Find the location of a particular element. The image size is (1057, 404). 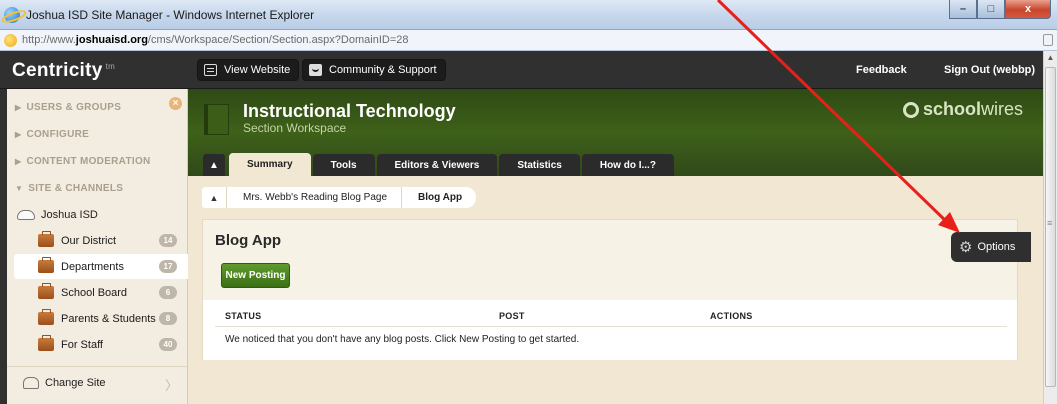

site-name-label: Joshua ISD is located at coordinates (69, 215).